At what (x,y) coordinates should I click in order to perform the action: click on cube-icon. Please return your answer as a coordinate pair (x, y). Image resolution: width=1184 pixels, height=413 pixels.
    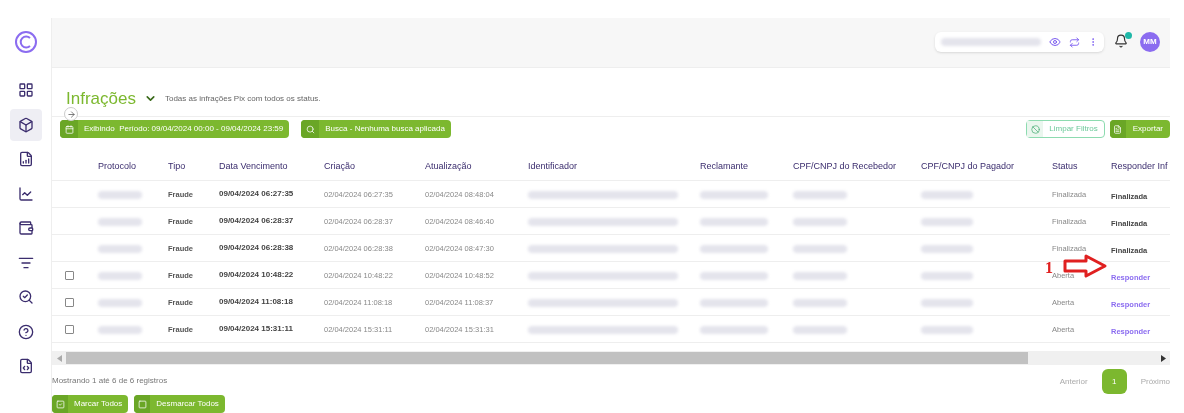
    Looking at the image, I should click on (25, 124).